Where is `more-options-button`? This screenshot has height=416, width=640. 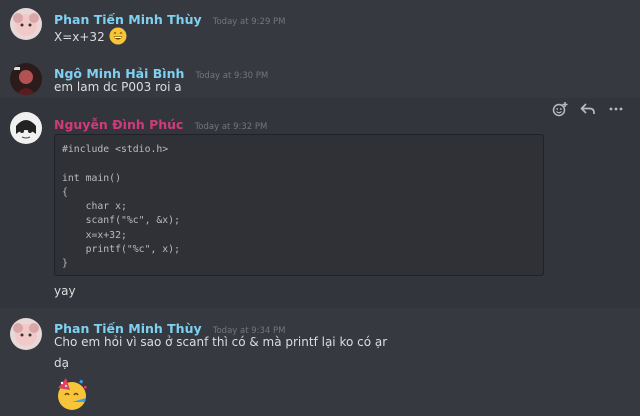
more-options-button is located at coordinates (616, 109).